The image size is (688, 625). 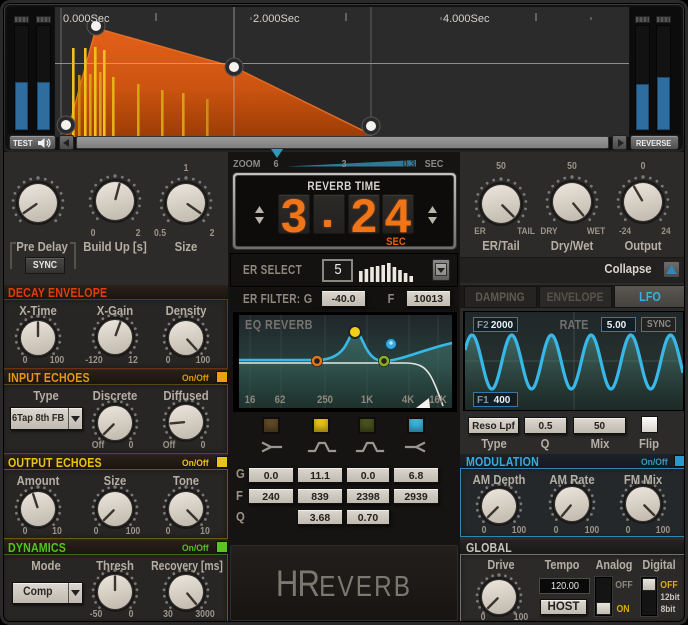 I want to click on svg-text: 4.000Sec, so click(x=466, y=19).